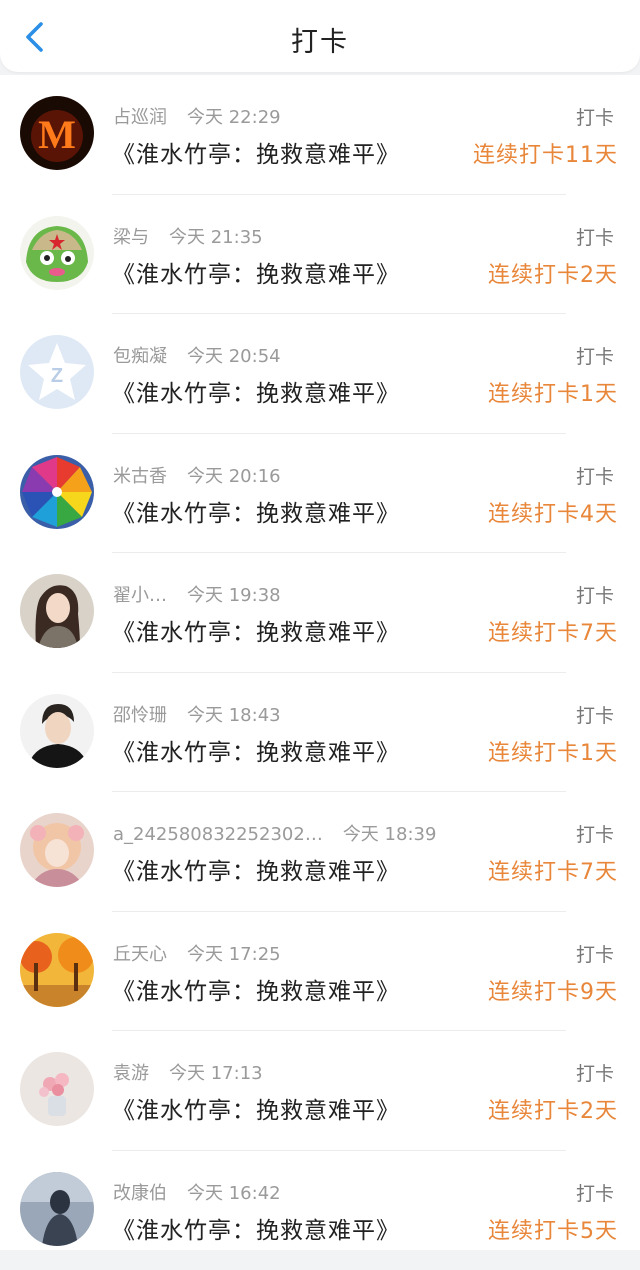 The image size is (640, 1270). I want to click on page-title: 打卡, so click(320, 39).